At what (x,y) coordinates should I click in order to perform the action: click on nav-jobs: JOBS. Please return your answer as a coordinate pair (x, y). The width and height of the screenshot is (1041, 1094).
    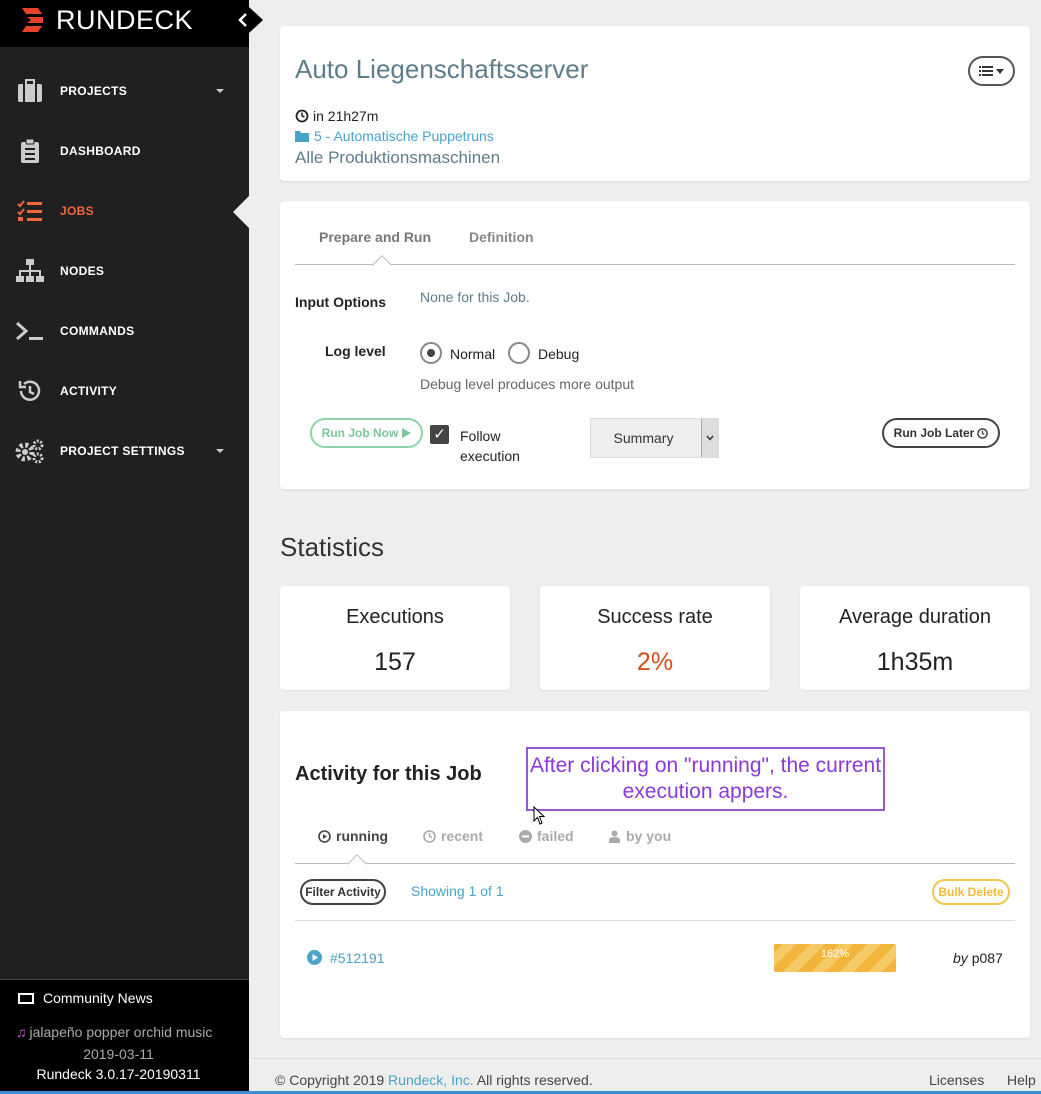
    Looking at the image, I should click on (124, 211).